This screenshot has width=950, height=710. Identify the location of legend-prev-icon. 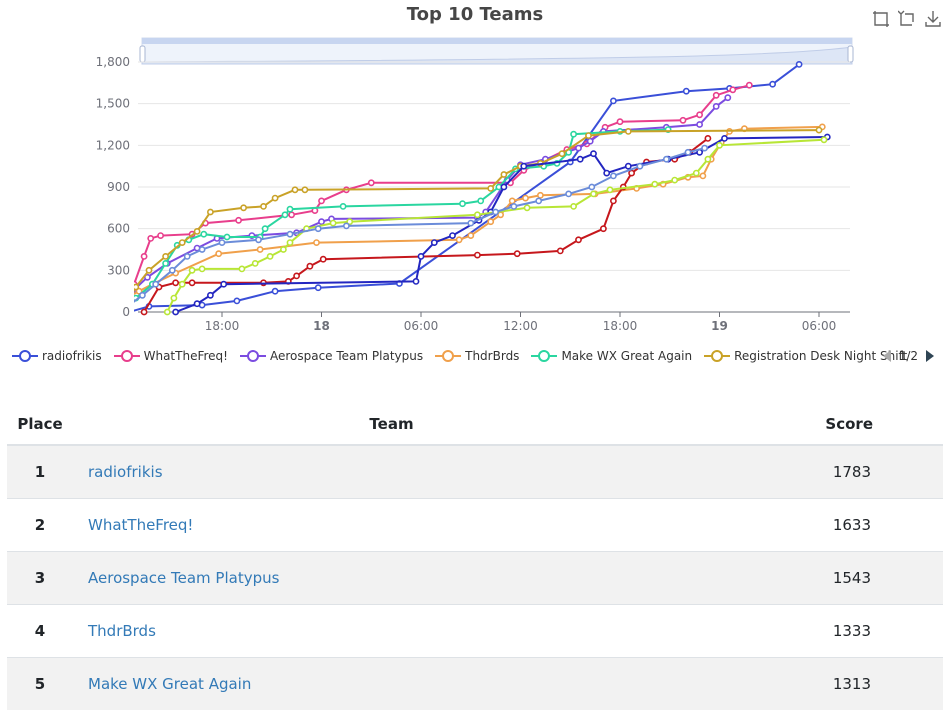
(887, 356).